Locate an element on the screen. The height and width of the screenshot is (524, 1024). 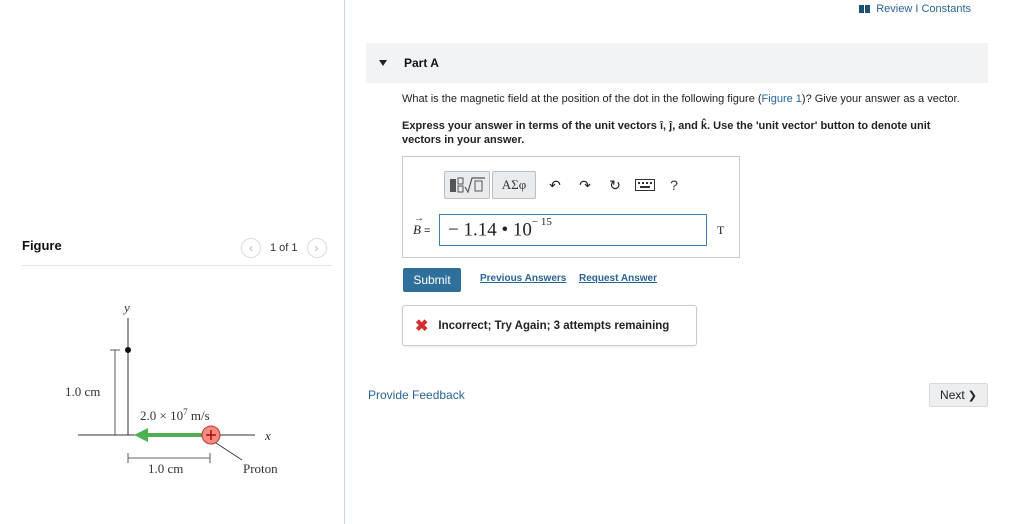
answer-input: − 1.14 • 10− 15 is located at coordinates (573, 230).